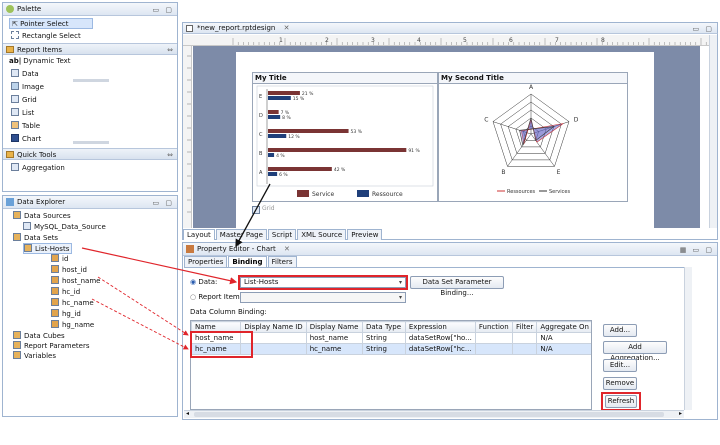 This screenshot has width=720, height=445. What do you see at coordinates (26, 139) in the screenshot?
I see `report-item-chart: Chart` at bounding box center [26, 139].